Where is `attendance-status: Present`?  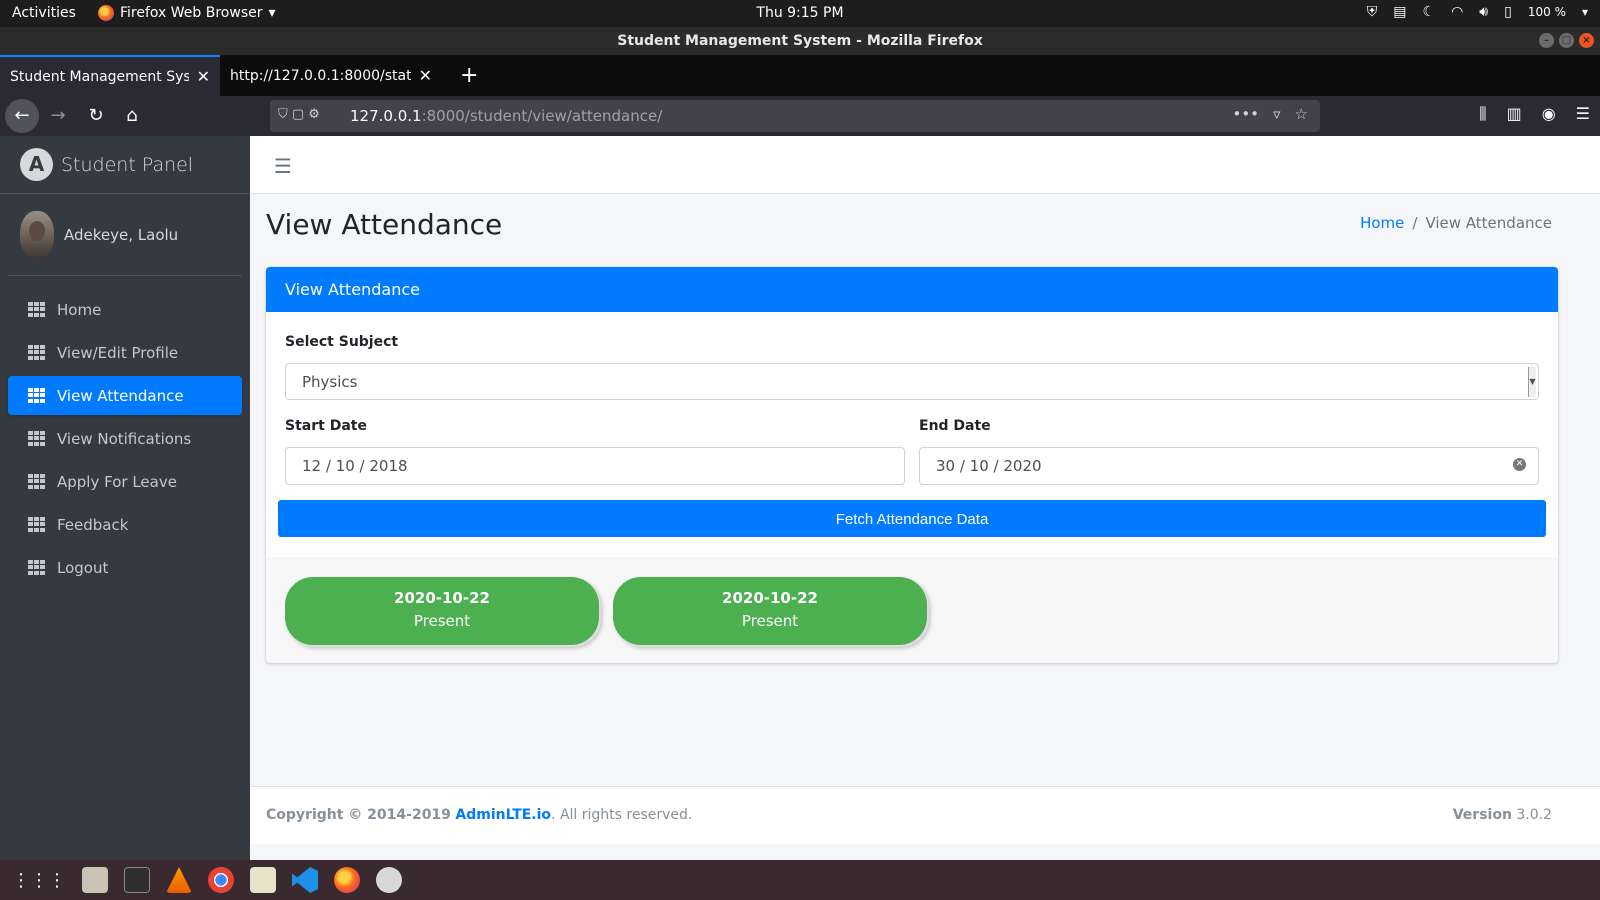
attendance-status: Present is located at coordinates (770, 621).